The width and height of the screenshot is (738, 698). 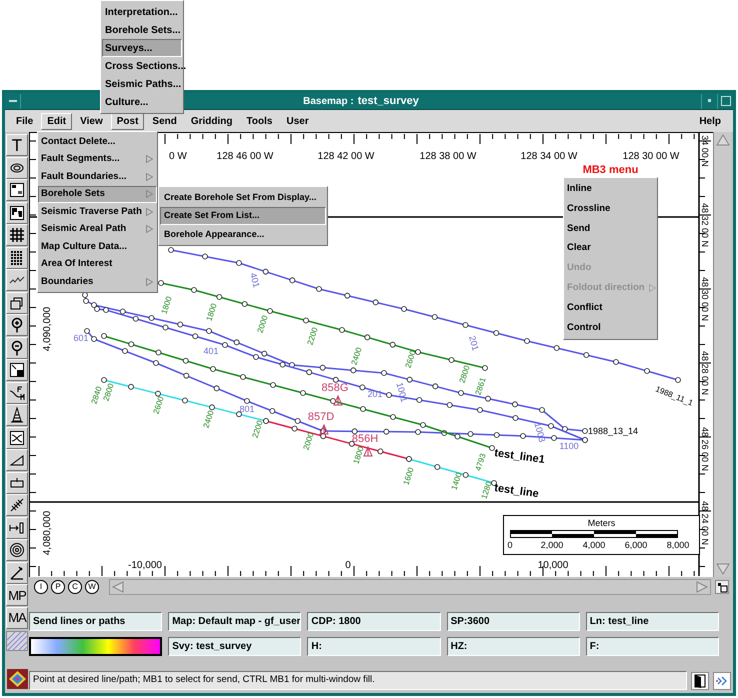 What do you see at coordinates (487, 490) in the screenshot?
I see `shotpoint-label: 1280` at bounding box center [487, 490].